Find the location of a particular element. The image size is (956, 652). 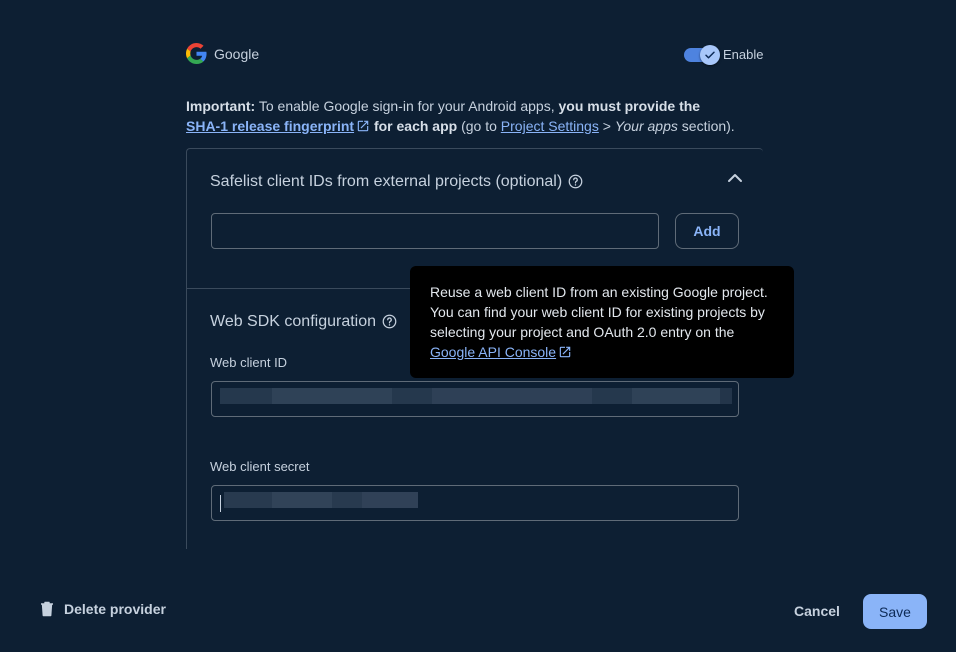

cancel-button: Cancel is located at coordinates (817, 611).